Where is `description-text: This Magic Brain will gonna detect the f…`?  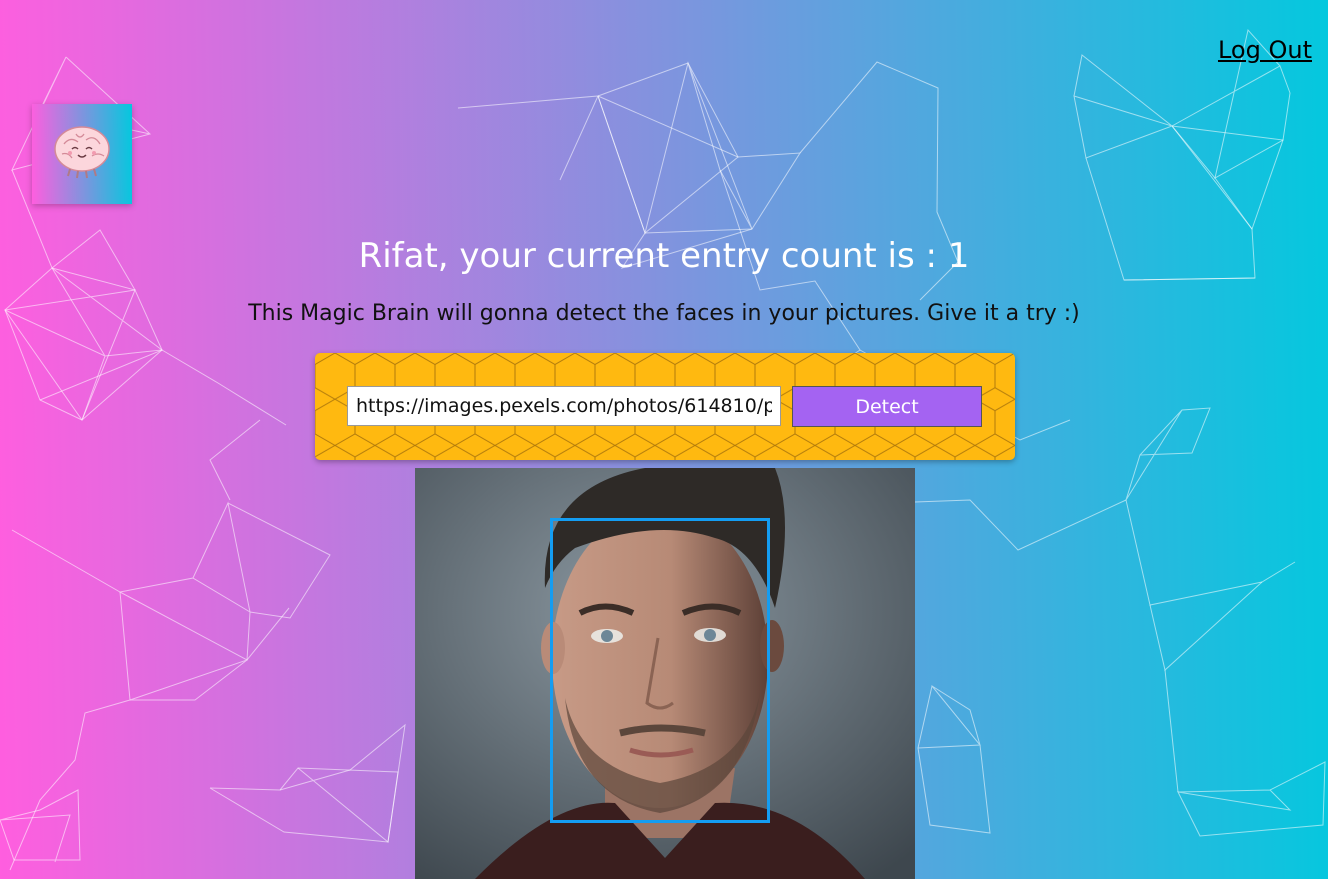 description-text: This Magic Brain will gonna detect the f… is located at coordinates (664, 313).